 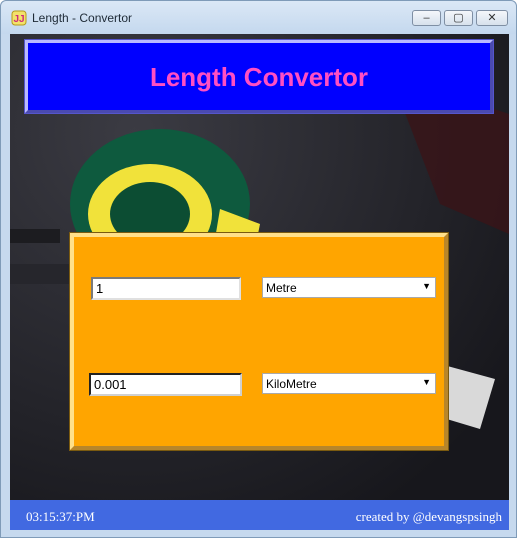 I want to click on clock-label: 03:15:37:PM, so click(x=60, y=516).